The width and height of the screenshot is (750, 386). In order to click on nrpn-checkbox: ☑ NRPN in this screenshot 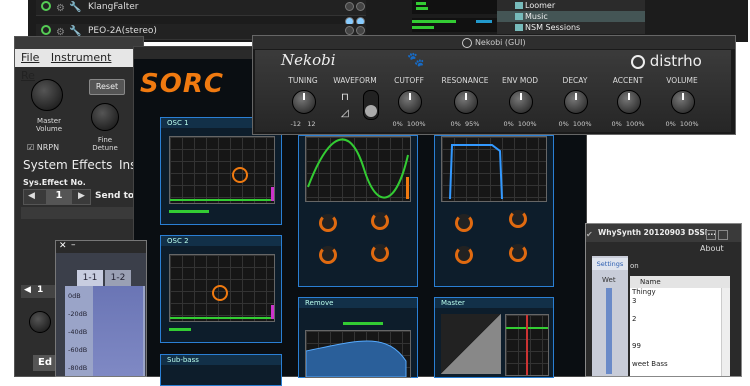, I will do `click(43, 147)`.